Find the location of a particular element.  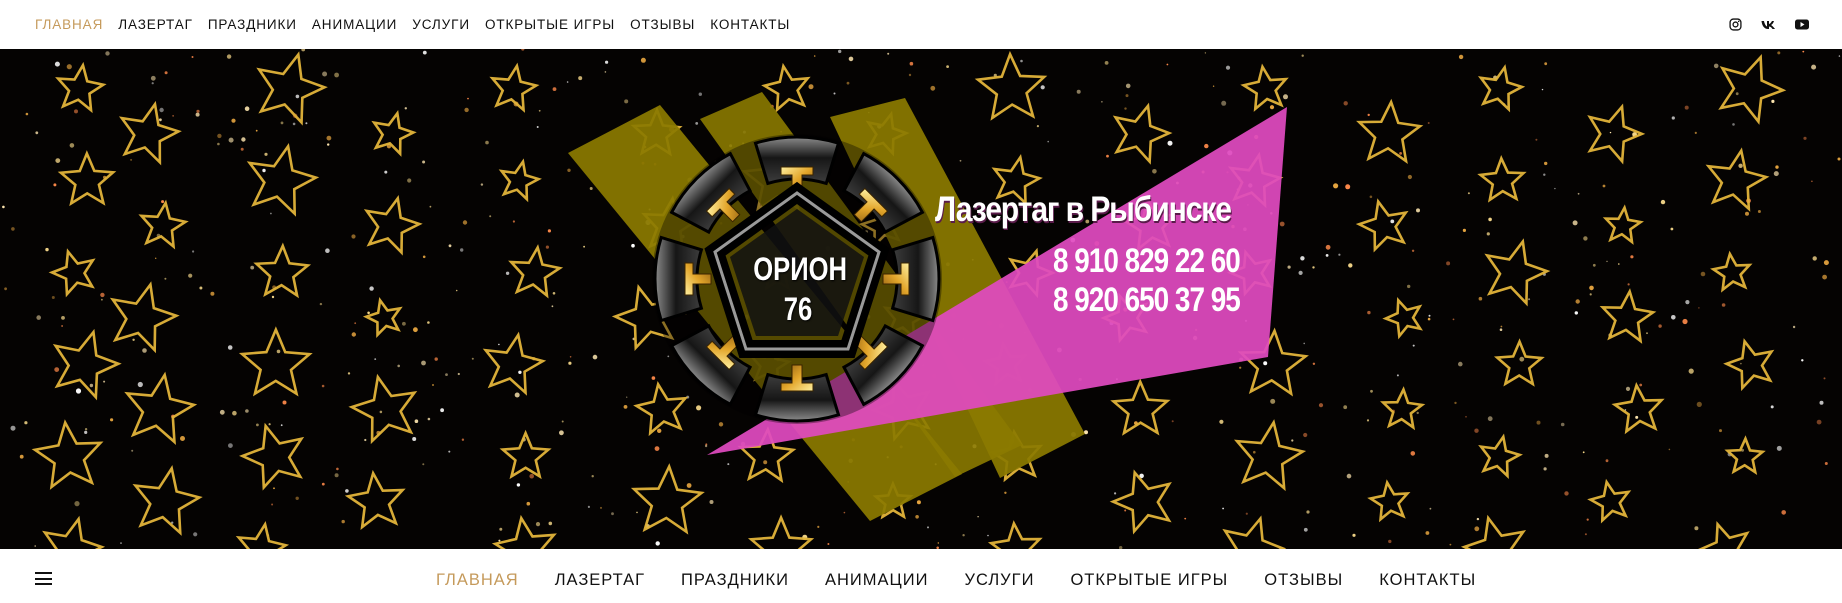

instagram-icon is located at coordinates (1735, 24).